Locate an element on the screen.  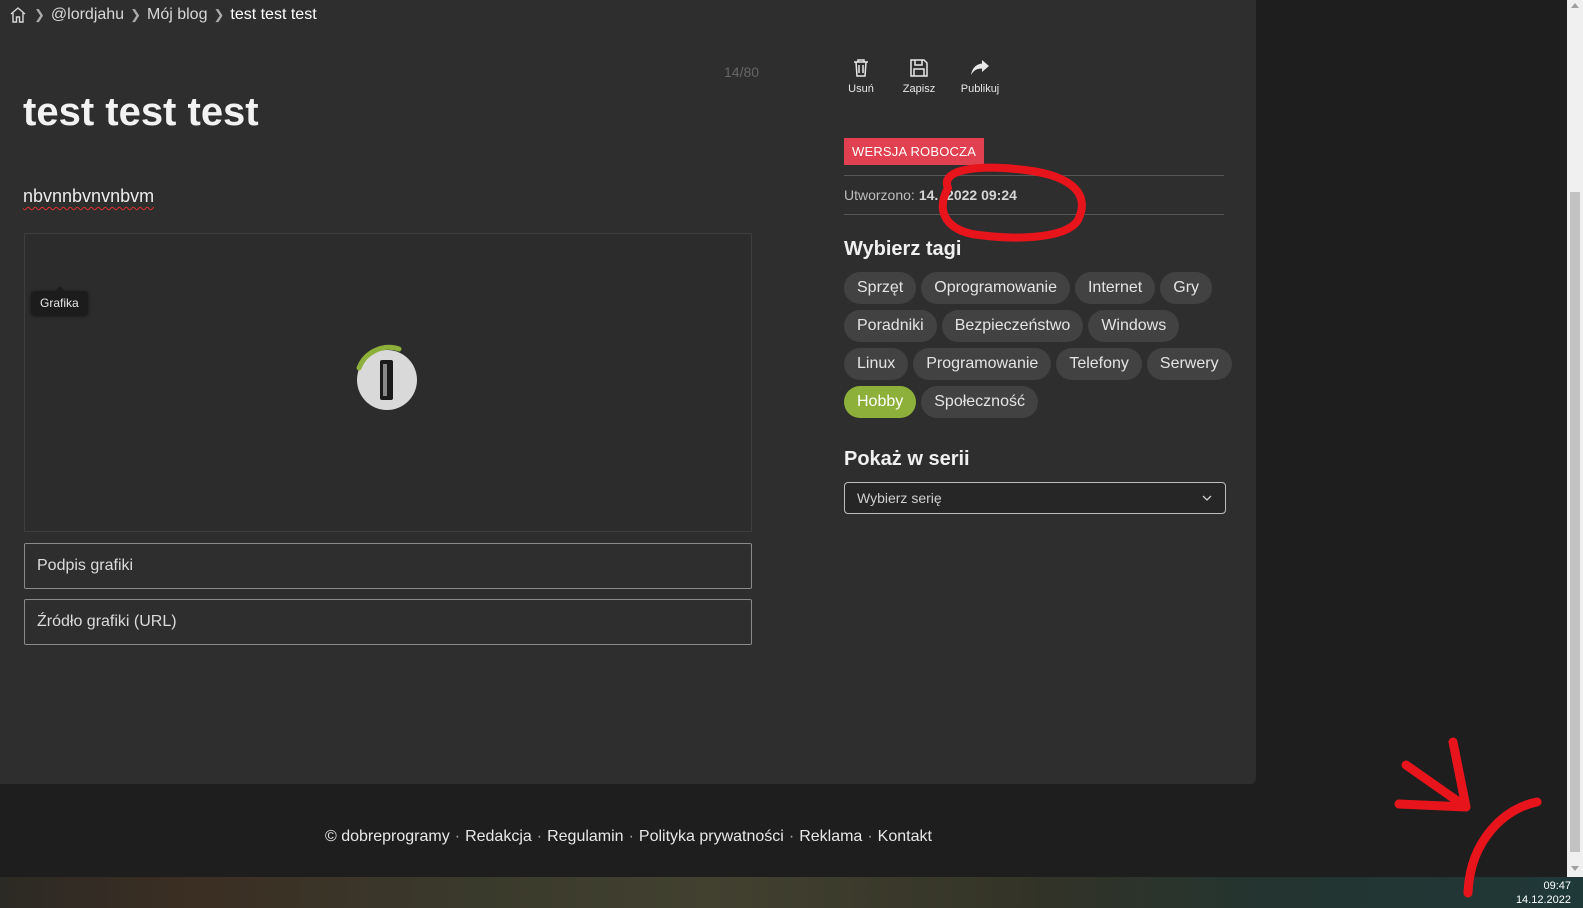
scroll-down-arrow-icon is located at coordinates (1575, 868).